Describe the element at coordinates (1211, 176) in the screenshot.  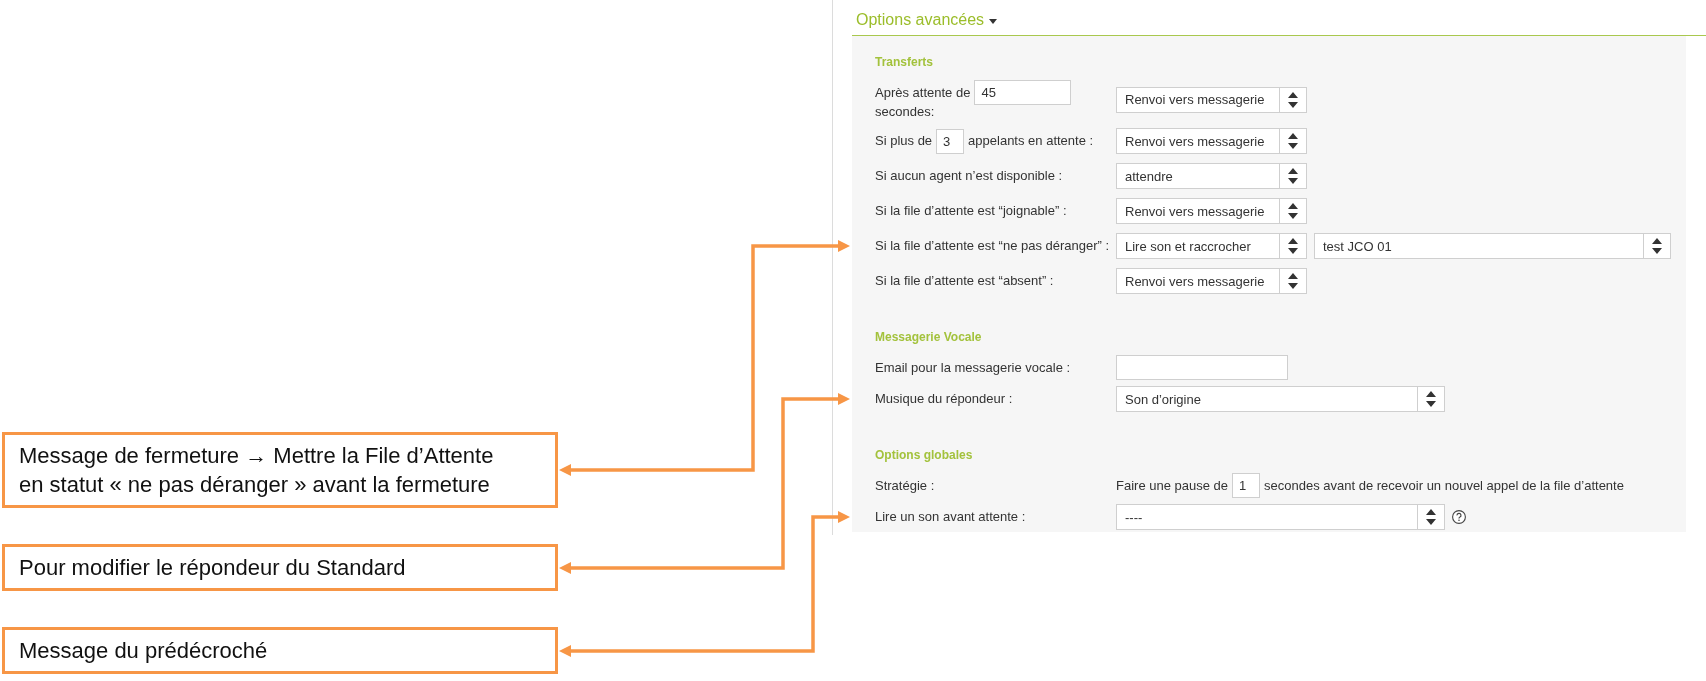
I see `select-dropdown: attendre` at that location.